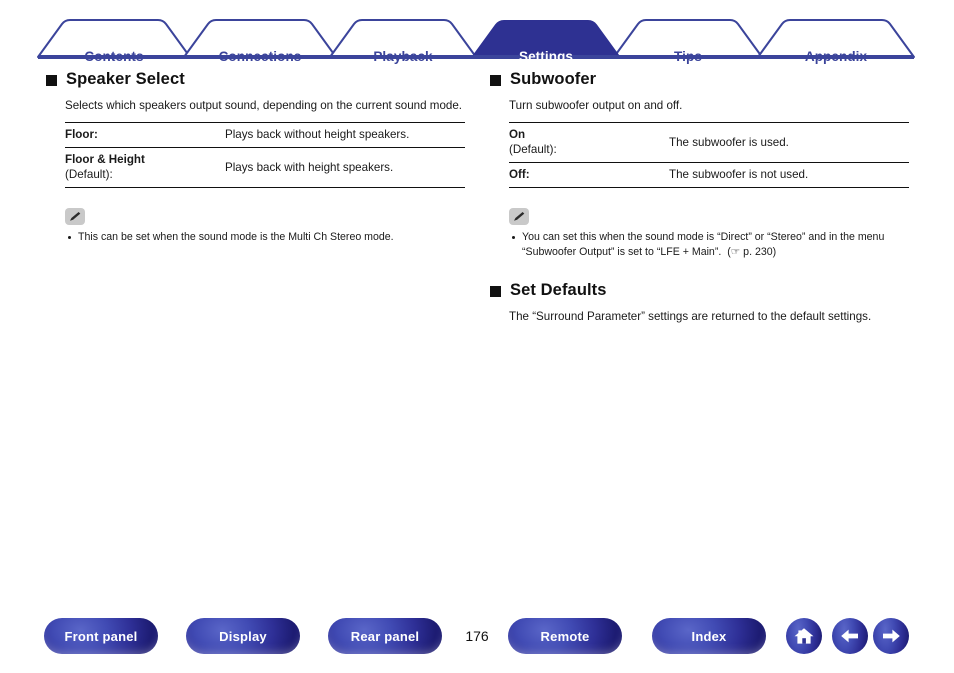  What do you see at coordinates (589, 142) in the screenshot?
I see `option-label: On (Default):` at bounding box center [589, 142].